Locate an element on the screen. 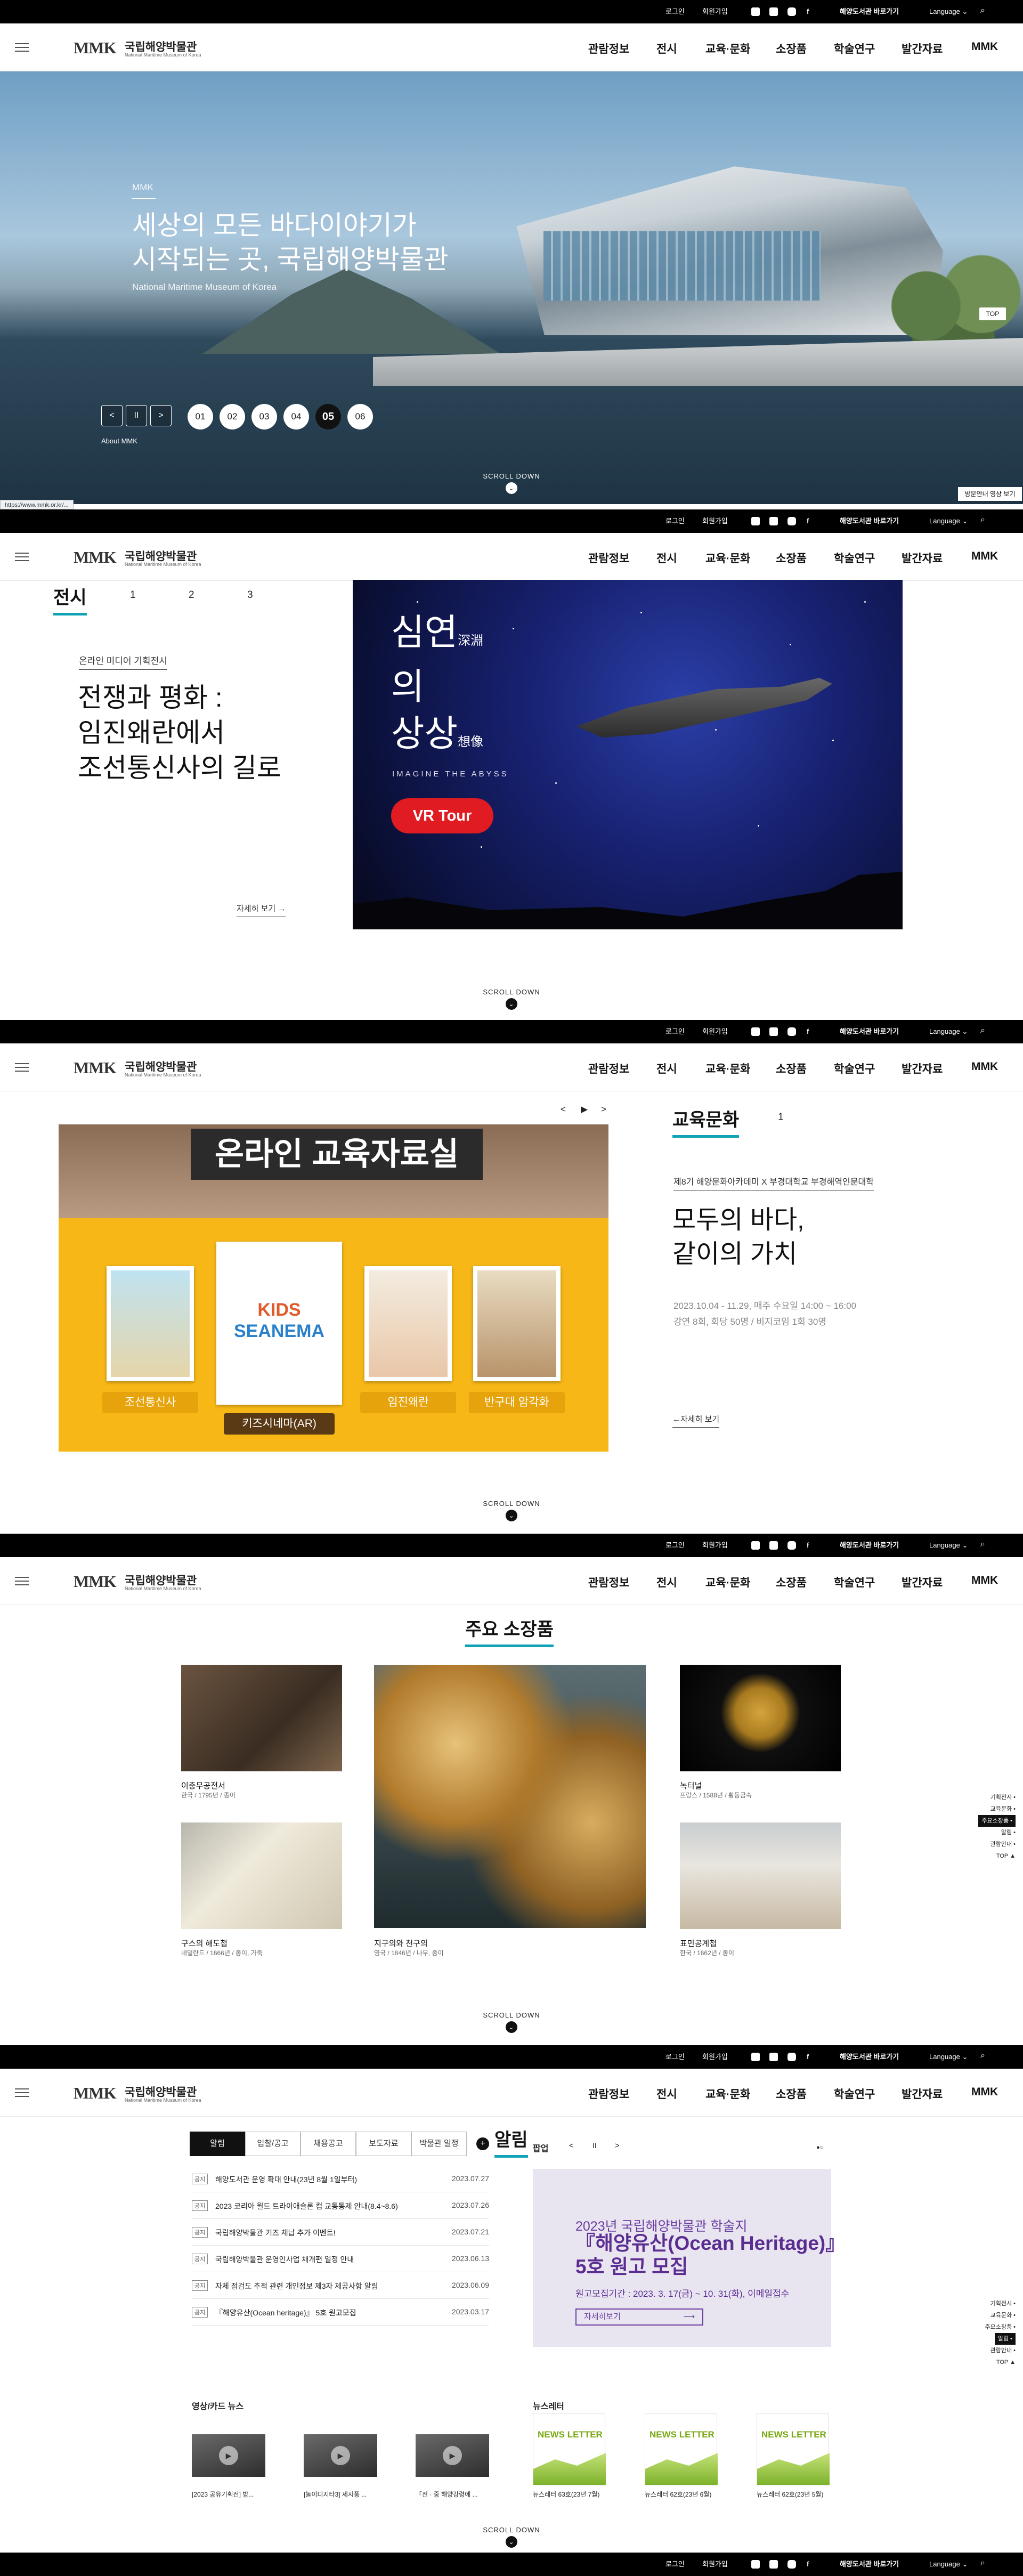 Image resolution: width=1023 pixels, height=2576 pixels. top-button: TOP is located at coordinates (993, 313).